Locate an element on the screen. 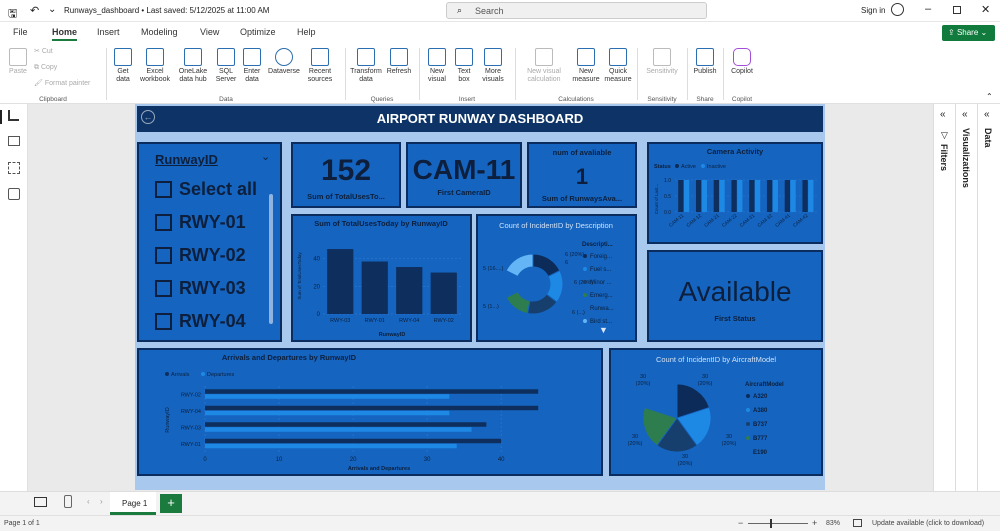  excel-label: Excel workbook is located at coordinates (155, 75).